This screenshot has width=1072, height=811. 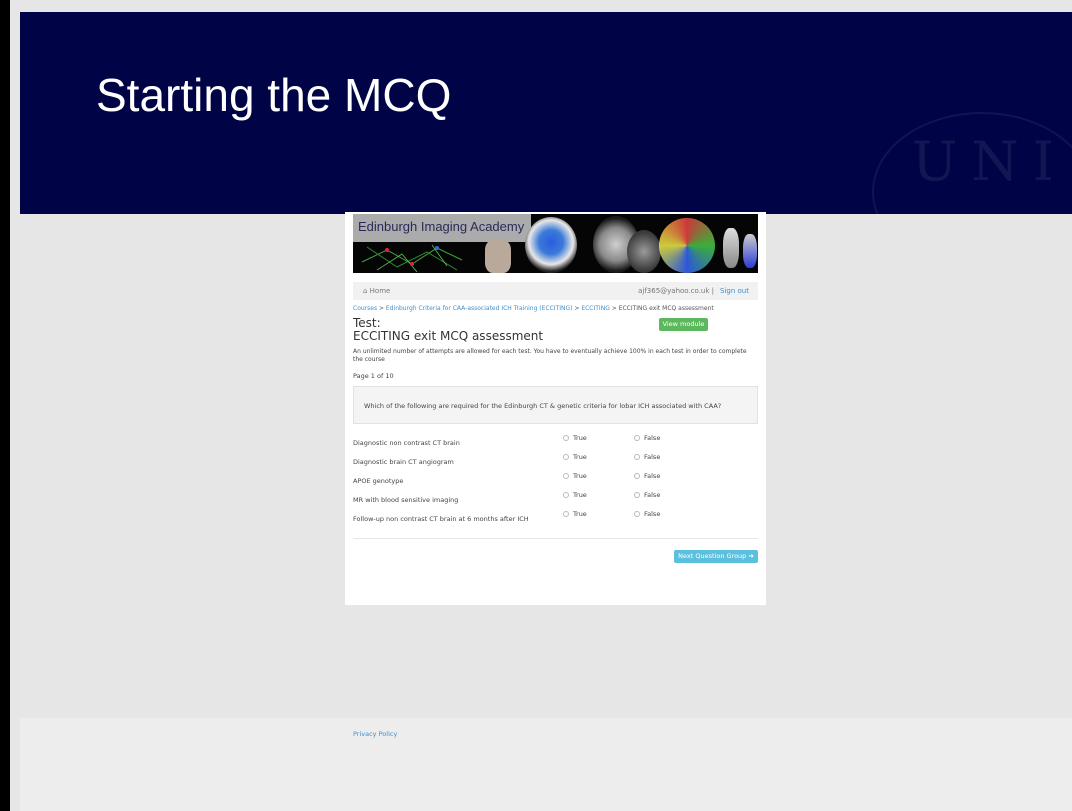 I want to click on privacy-policy-link: Privacy Policy, so click(x=375, y=734).